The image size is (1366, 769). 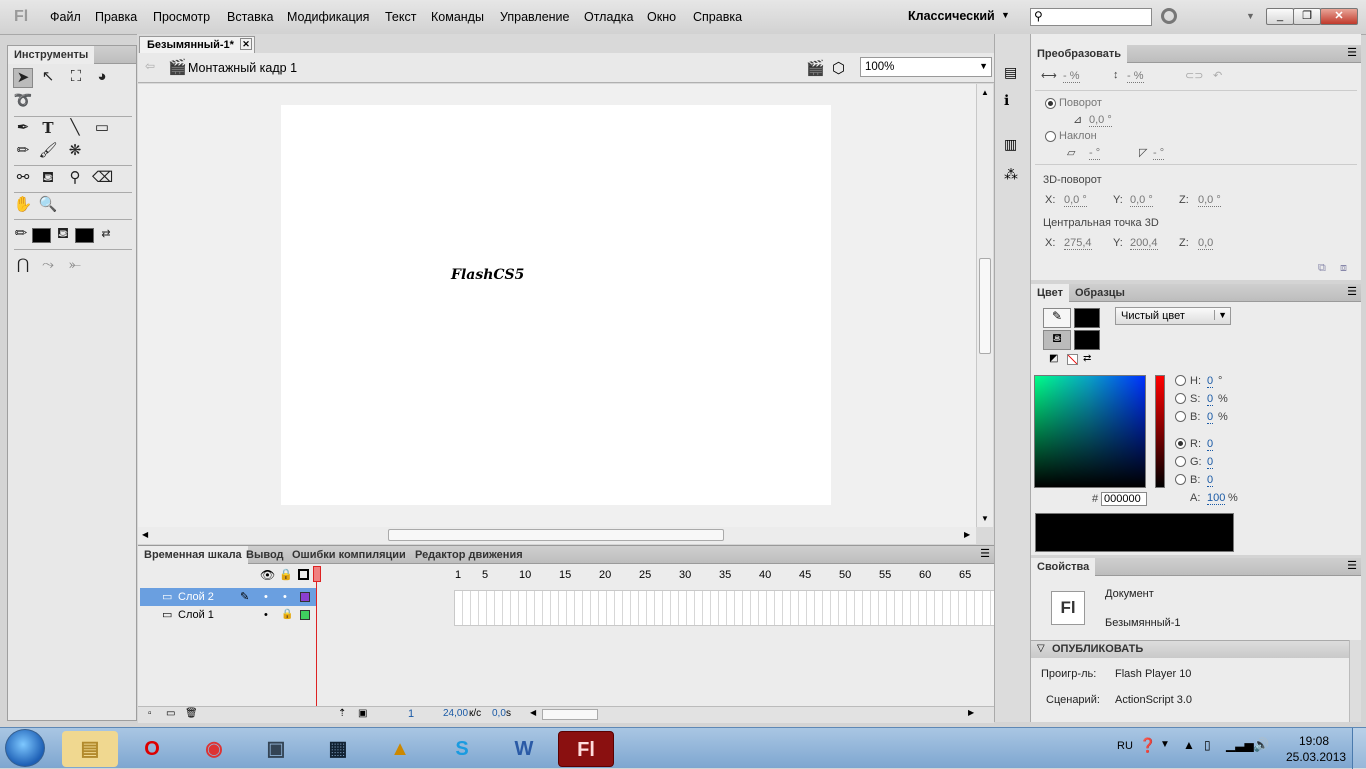 I want to click on line-tool-icon: ╲, so click(x=75, y=128).